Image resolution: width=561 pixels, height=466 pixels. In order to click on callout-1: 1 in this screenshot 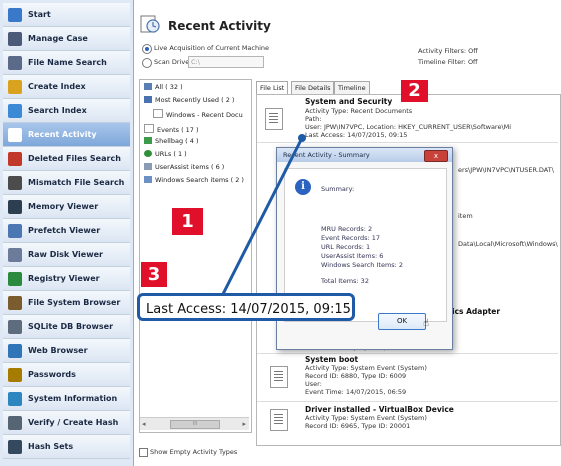, I will do `click(187, 221)`.